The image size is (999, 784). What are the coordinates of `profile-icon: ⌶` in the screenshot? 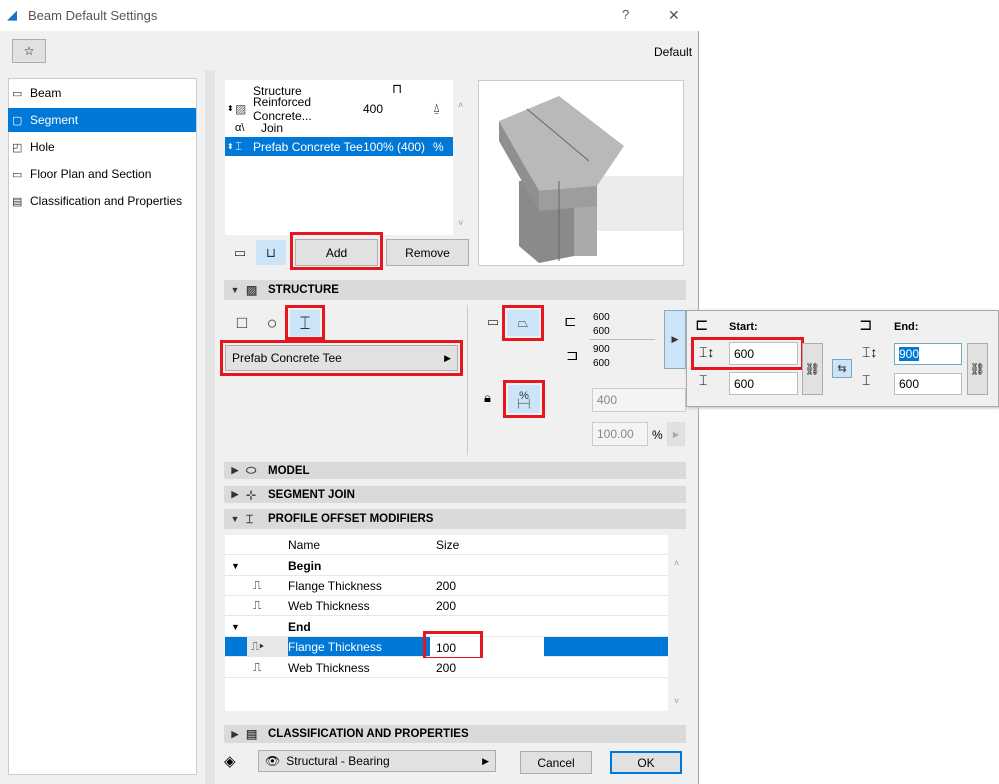 It's located at (239, 146).